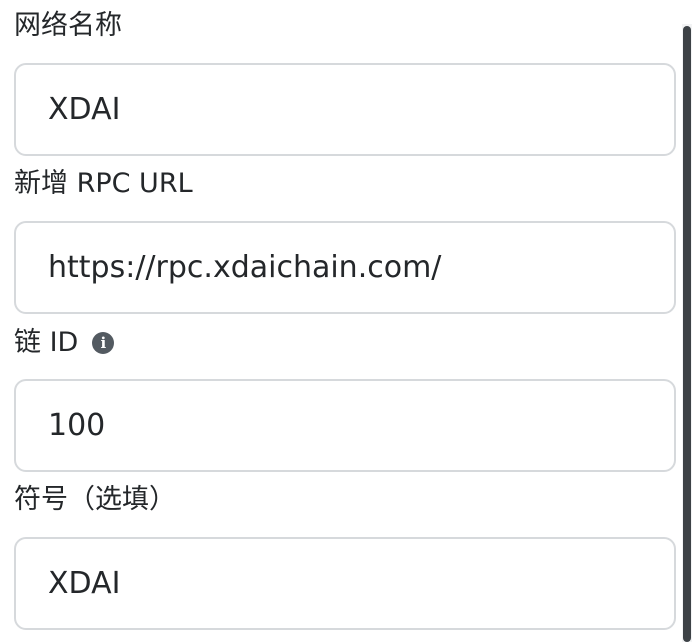  I want to click on symbol-input, so click(345, 583).